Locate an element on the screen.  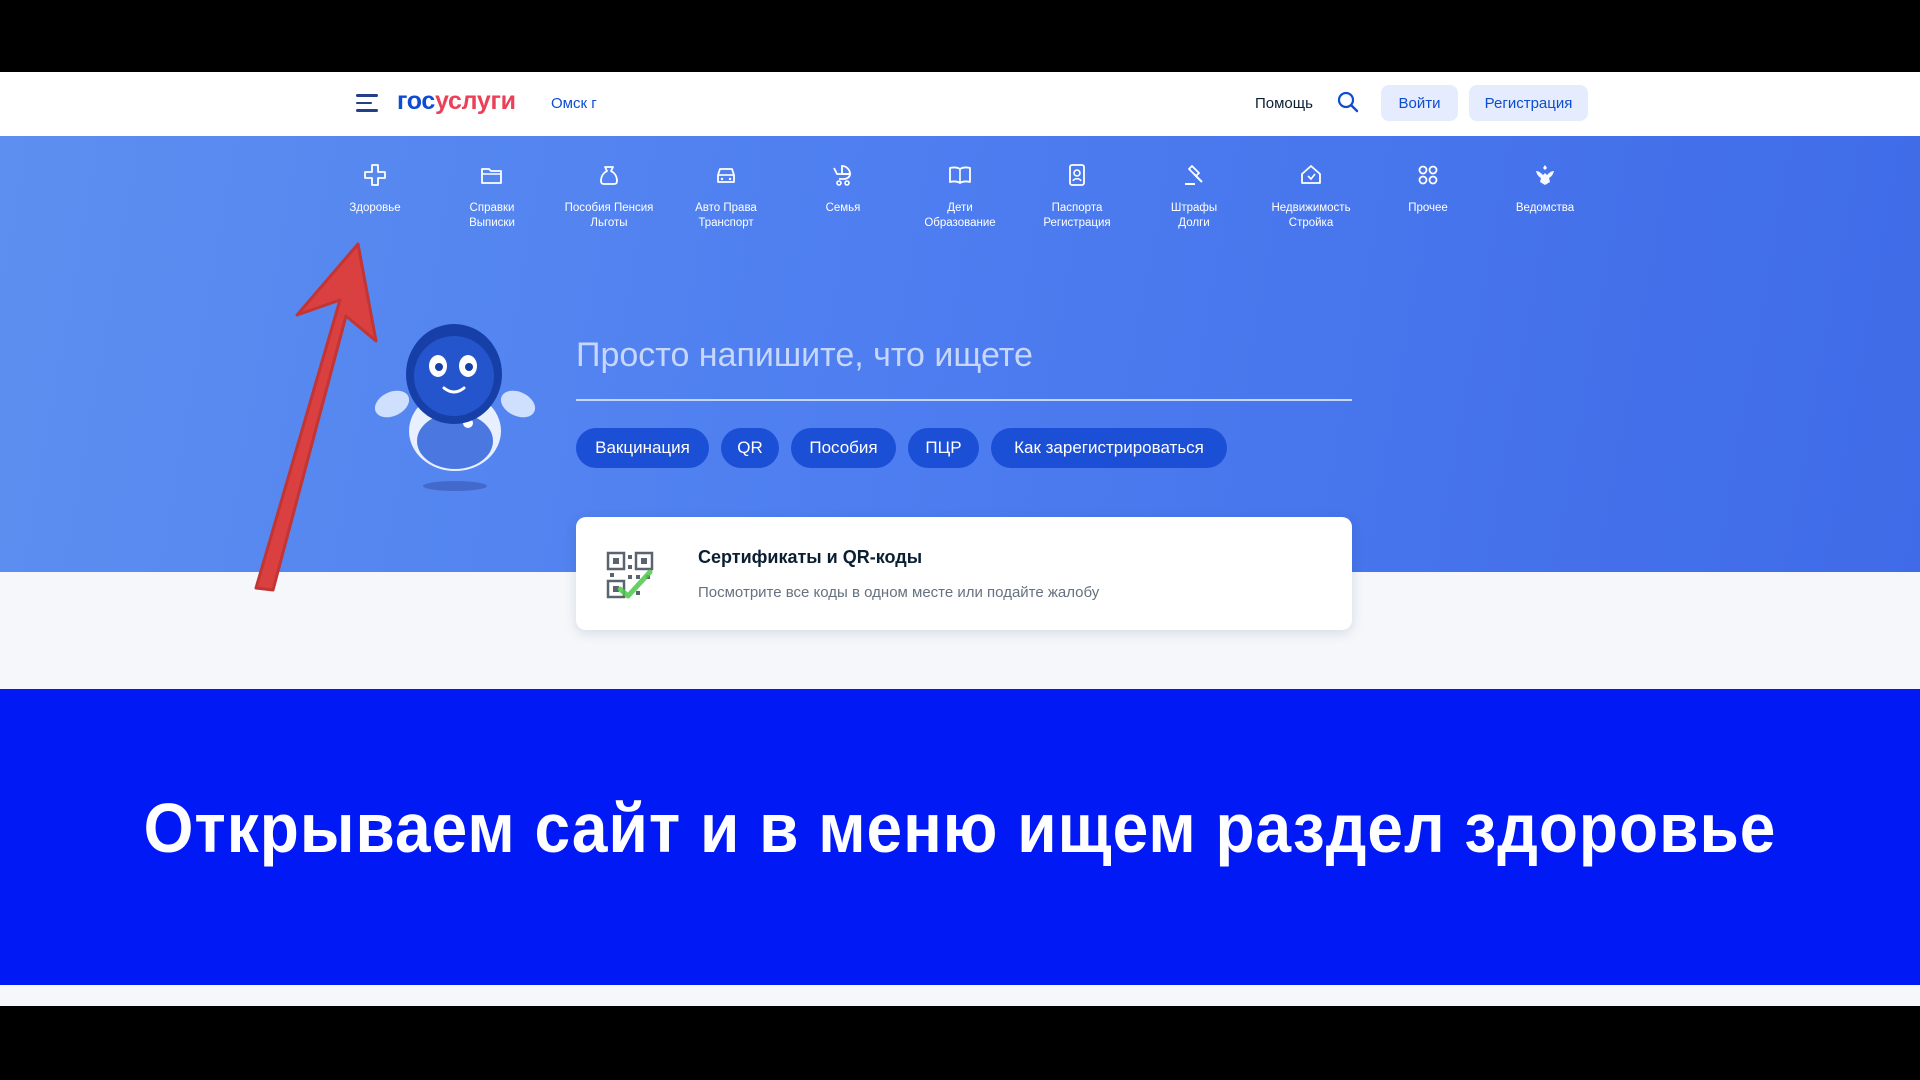
chip-pcr: ПЦР is located at coordinates (943, 448).